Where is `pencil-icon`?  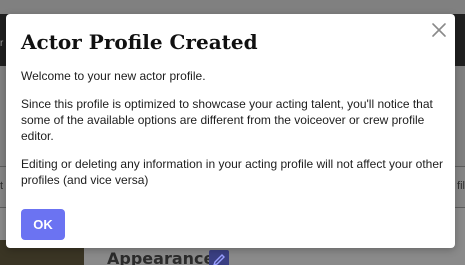 pencil-icon is located at coordinates (219, 257).